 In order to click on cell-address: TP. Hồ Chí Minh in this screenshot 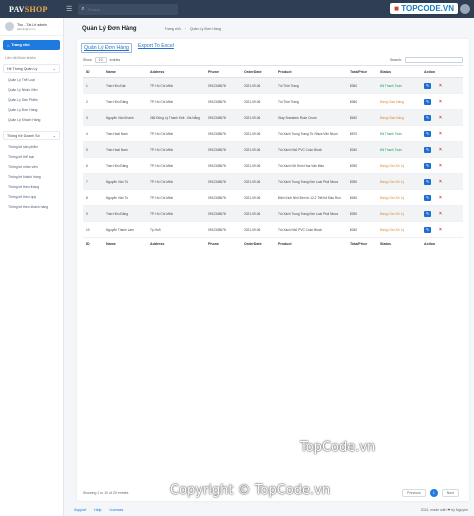, I will do `click(176, 85)`.